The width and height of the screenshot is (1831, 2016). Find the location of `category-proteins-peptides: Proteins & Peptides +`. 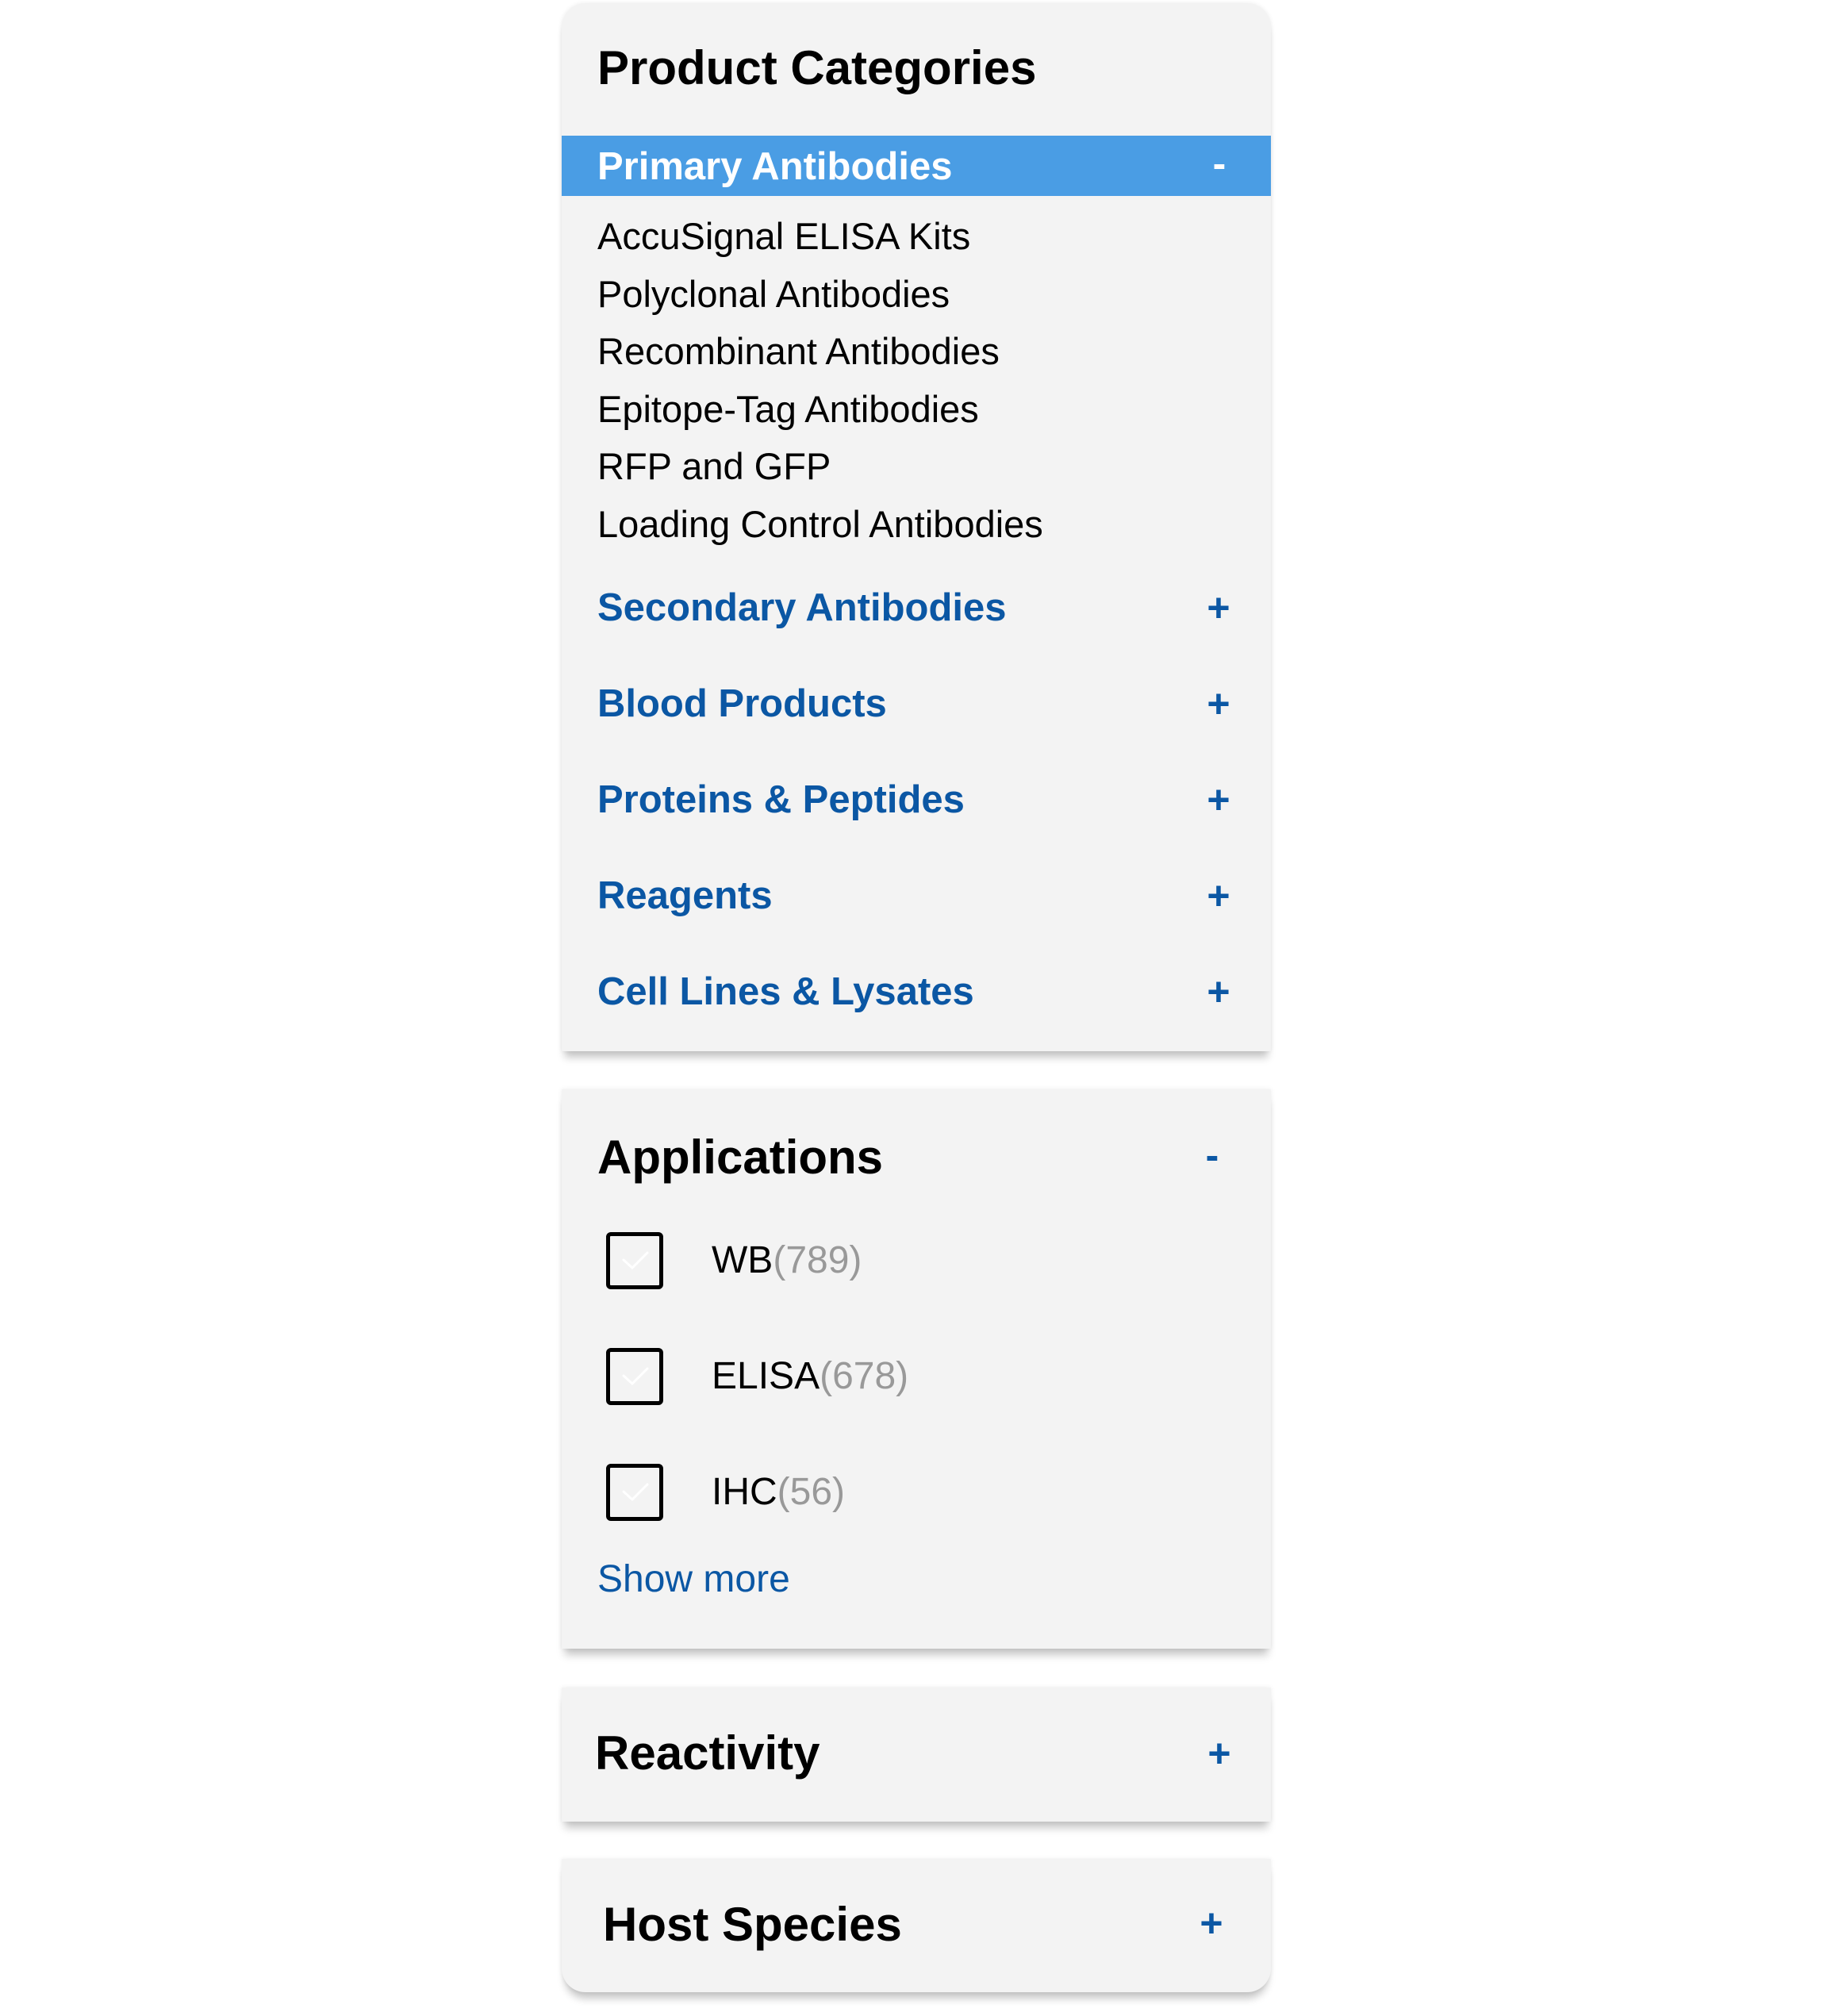

category-proteins-peptides: Proteins & Peptides + is located at coordinates (916, 800).